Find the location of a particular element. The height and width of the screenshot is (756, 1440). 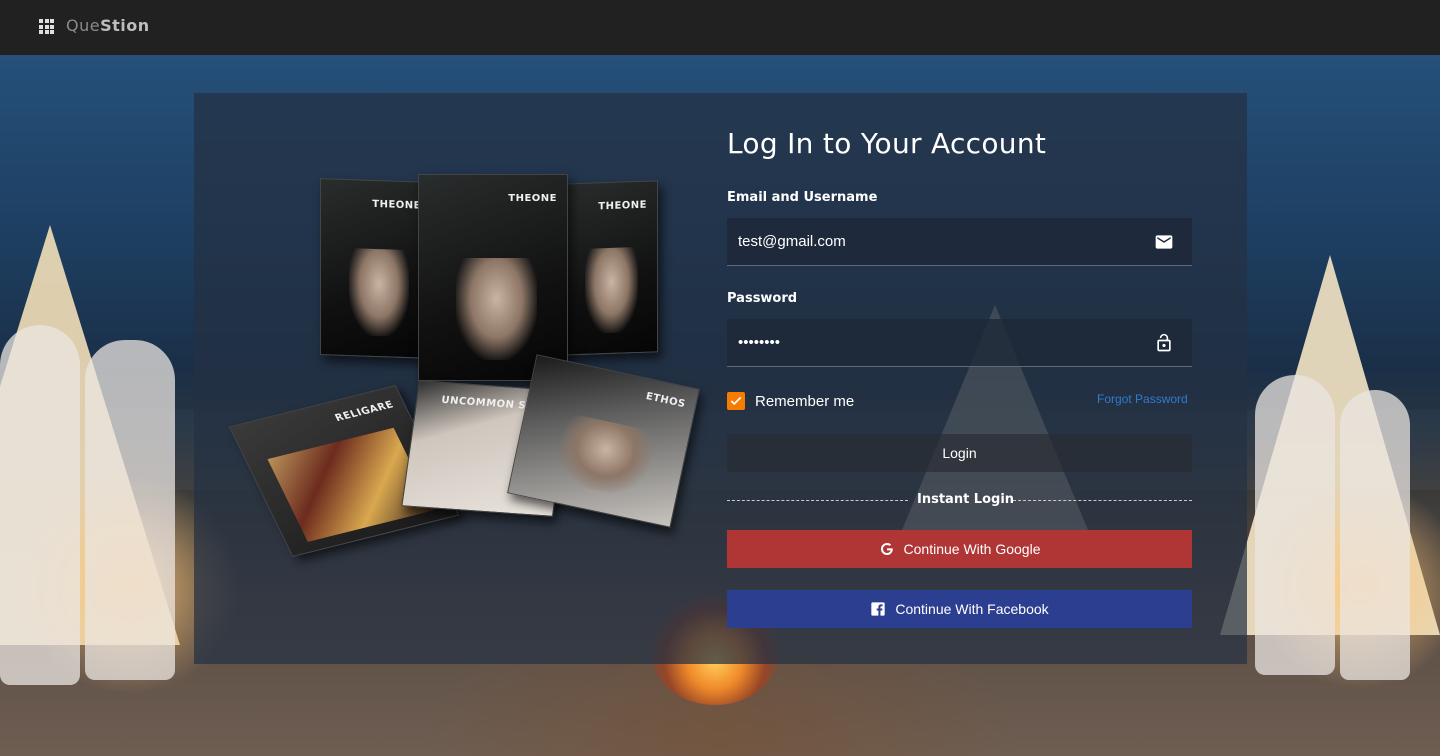

brand-logo: QueStion is located at coordinates (108, 25).